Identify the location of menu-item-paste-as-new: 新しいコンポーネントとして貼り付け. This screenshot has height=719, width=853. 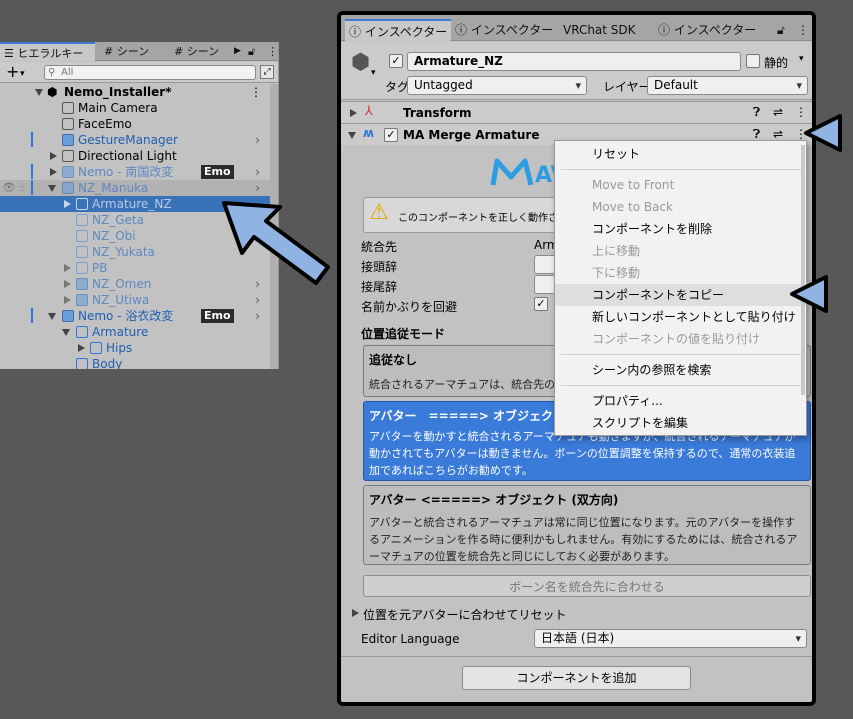
(680, 317).